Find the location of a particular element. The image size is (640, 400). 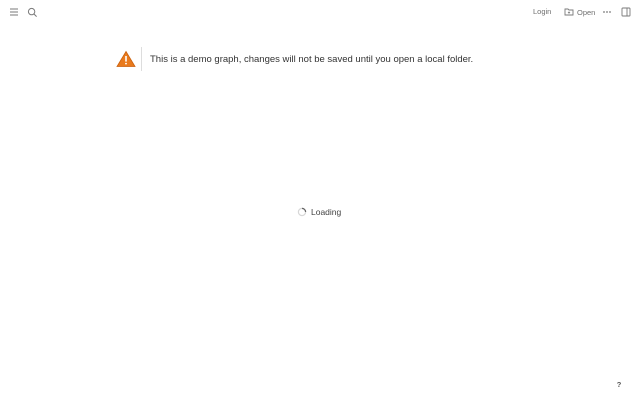

spinner-icon is located at coordinates (302, 212).